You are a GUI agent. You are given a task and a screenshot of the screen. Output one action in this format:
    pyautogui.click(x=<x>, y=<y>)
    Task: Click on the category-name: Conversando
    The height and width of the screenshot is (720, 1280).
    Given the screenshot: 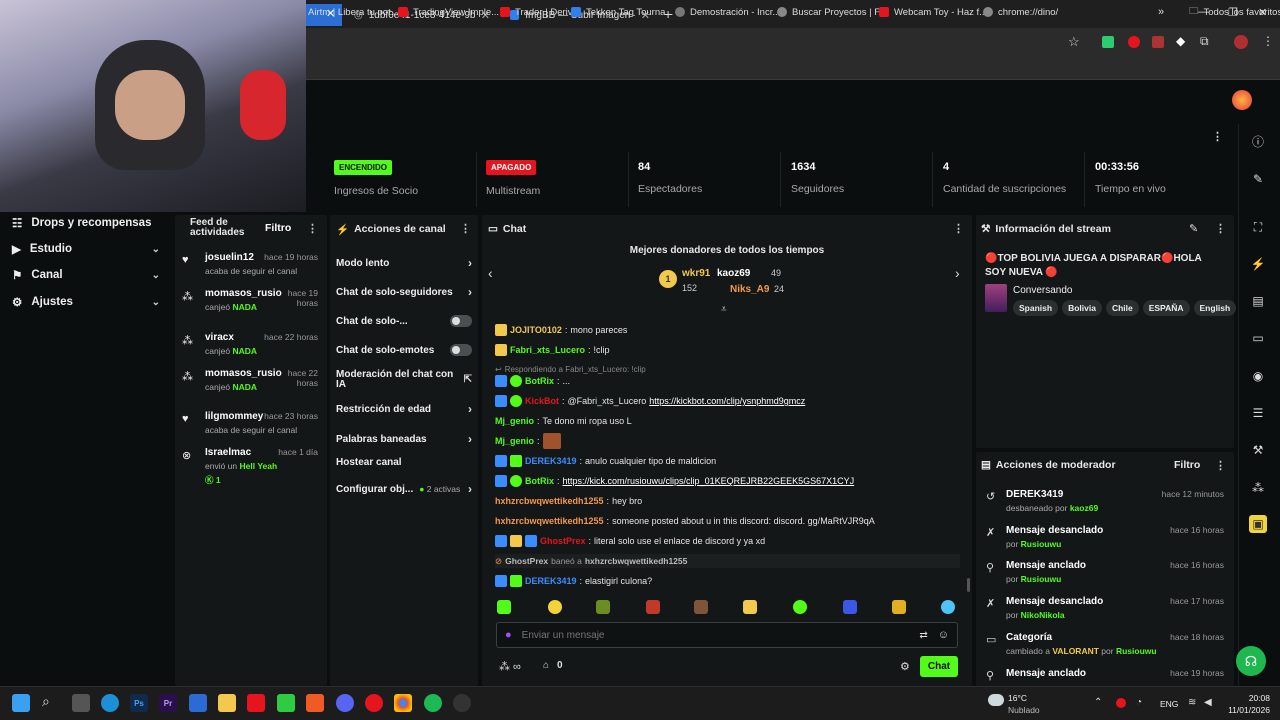 What is the action you would take?
    pyautogui.click(x=1042, y=290)
    